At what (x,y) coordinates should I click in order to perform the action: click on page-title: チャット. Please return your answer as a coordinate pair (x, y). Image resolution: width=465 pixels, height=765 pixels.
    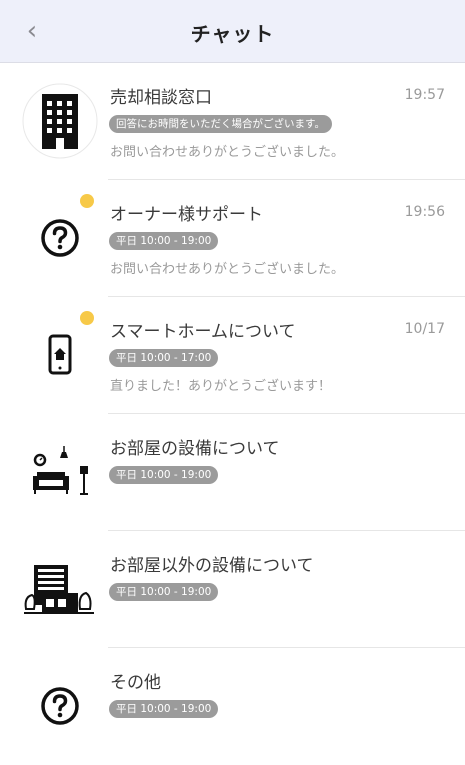
    Looking at the image, I should click on (232, 34).